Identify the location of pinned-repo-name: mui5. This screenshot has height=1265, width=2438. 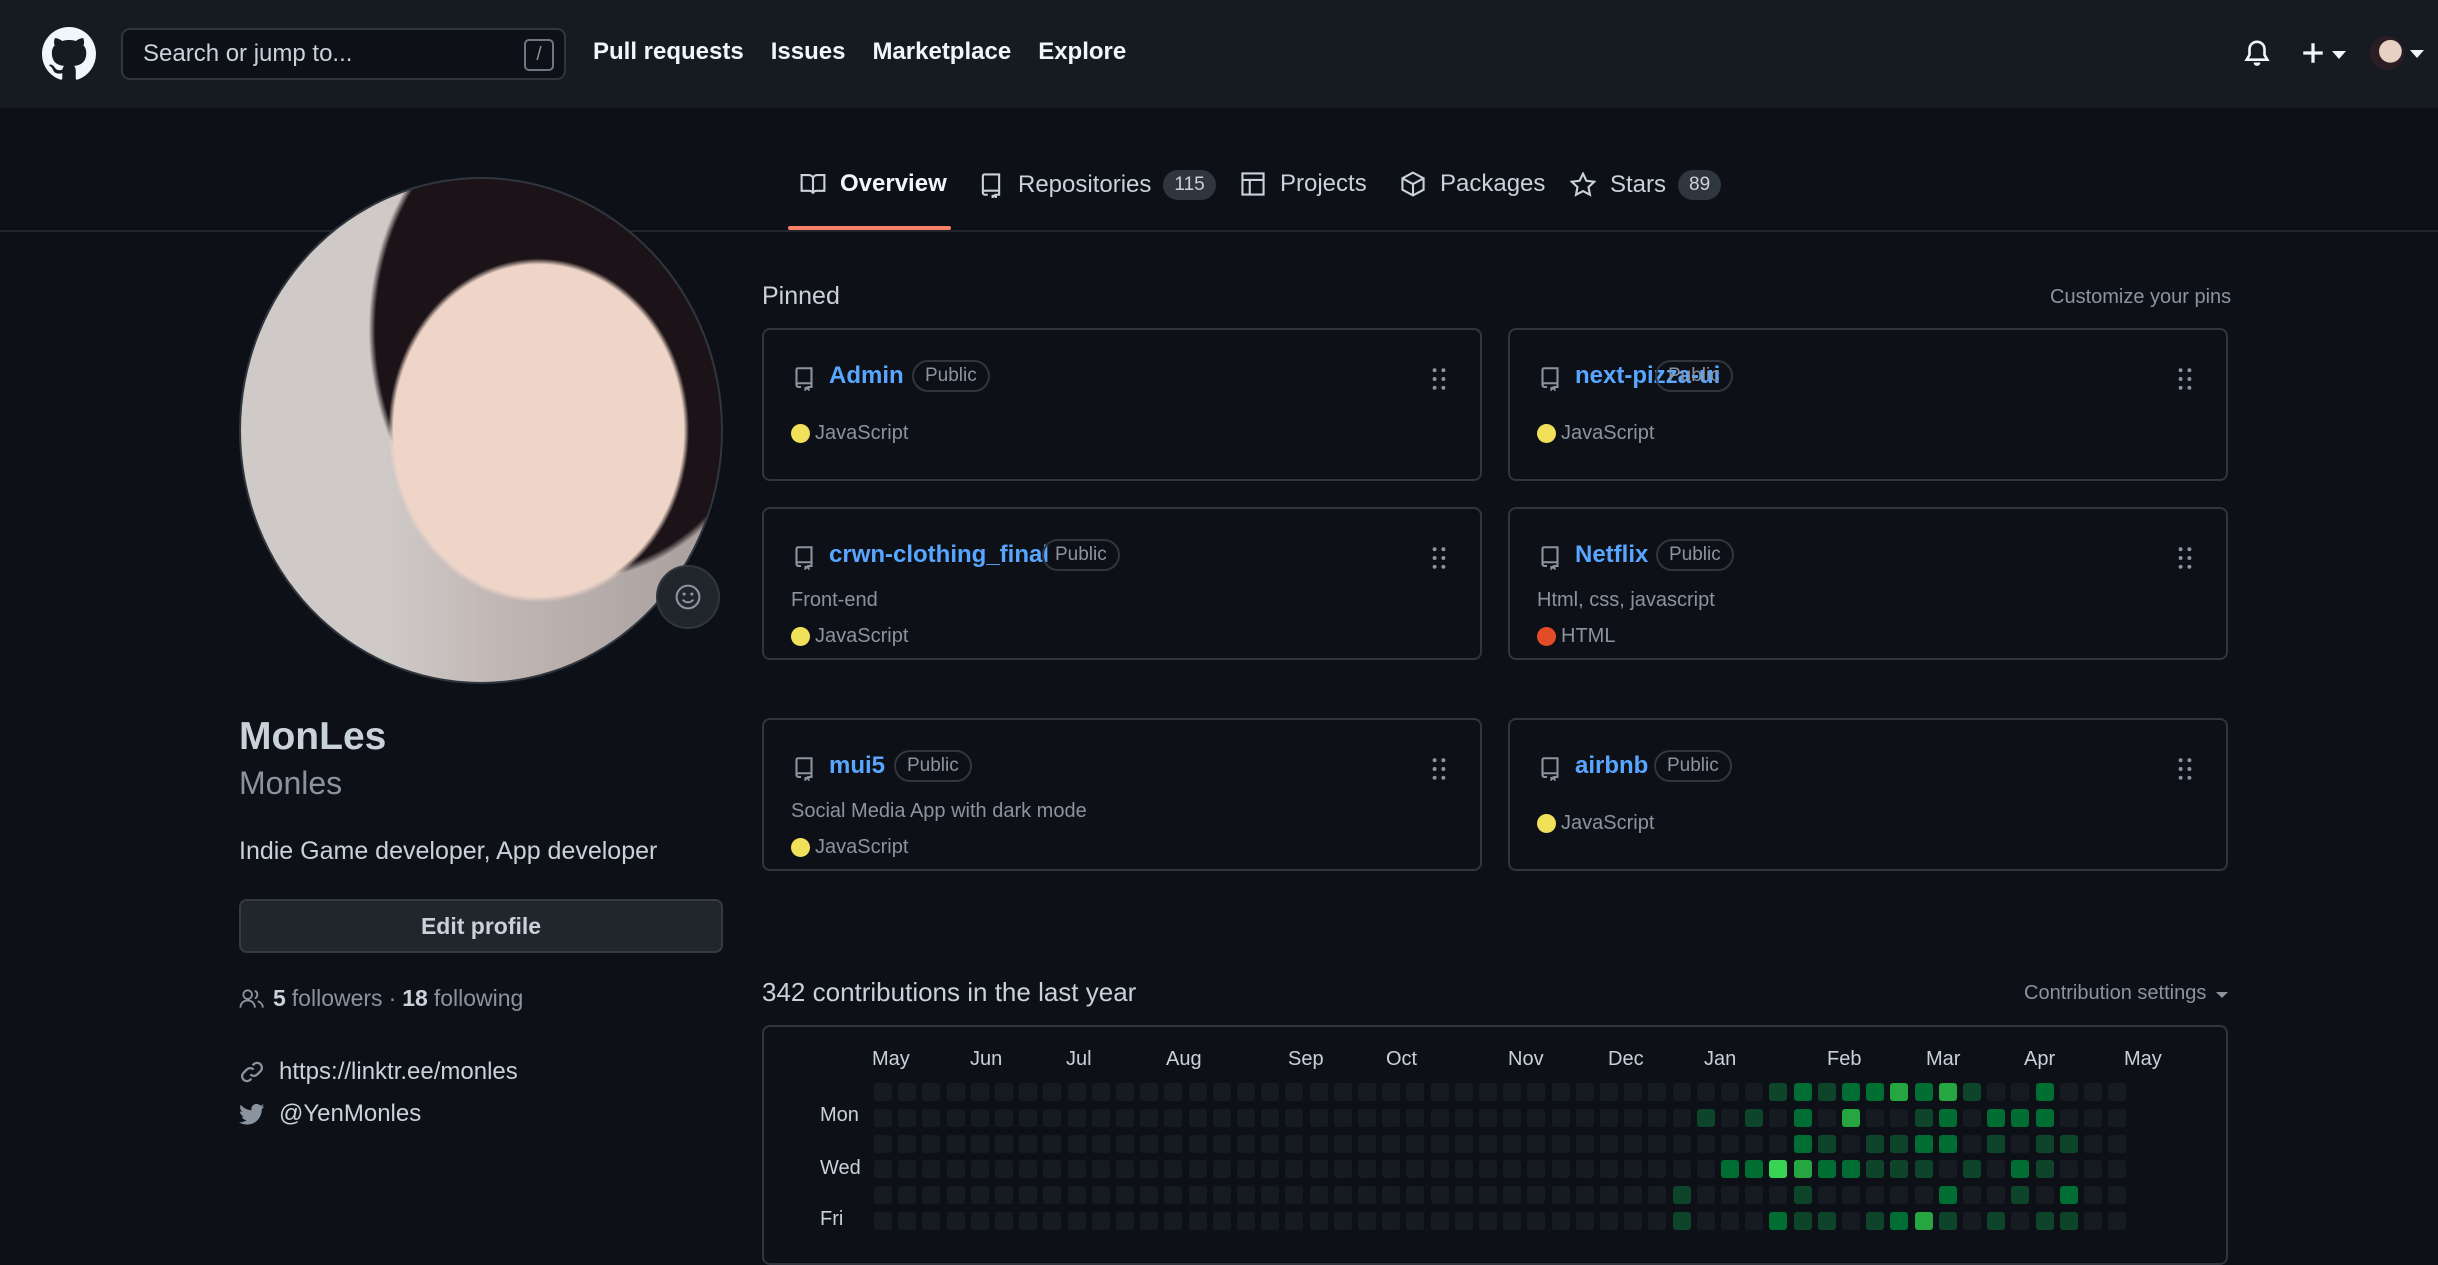
(857, 766).